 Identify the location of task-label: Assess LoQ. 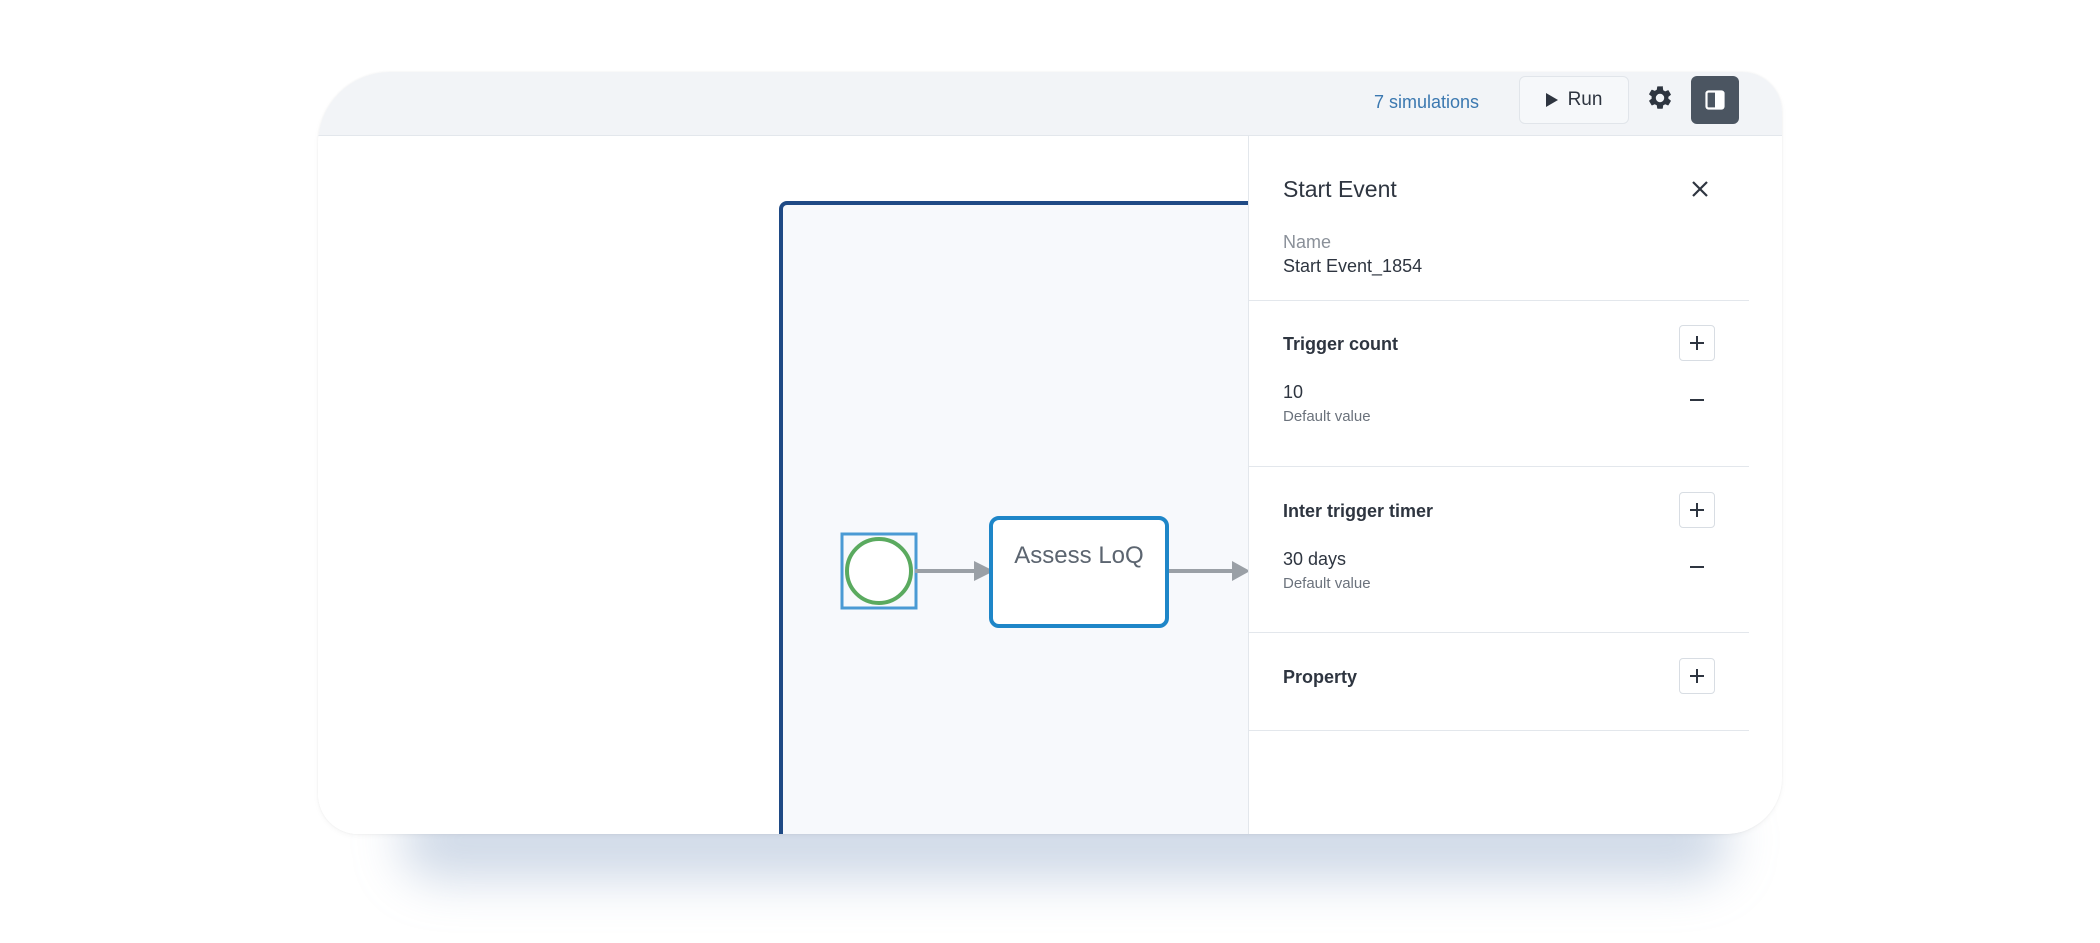
(1079, 555).